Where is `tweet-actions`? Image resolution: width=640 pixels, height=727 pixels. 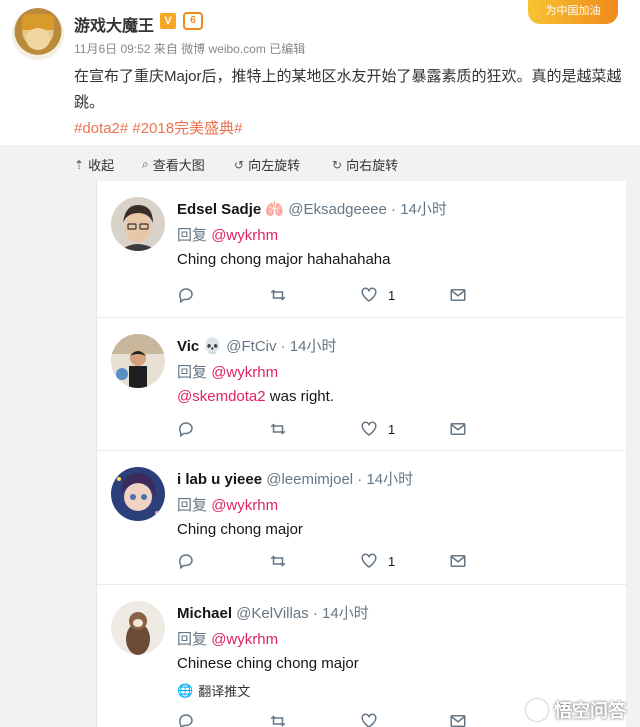
tweet-actions is located at coordinates (327, 719).